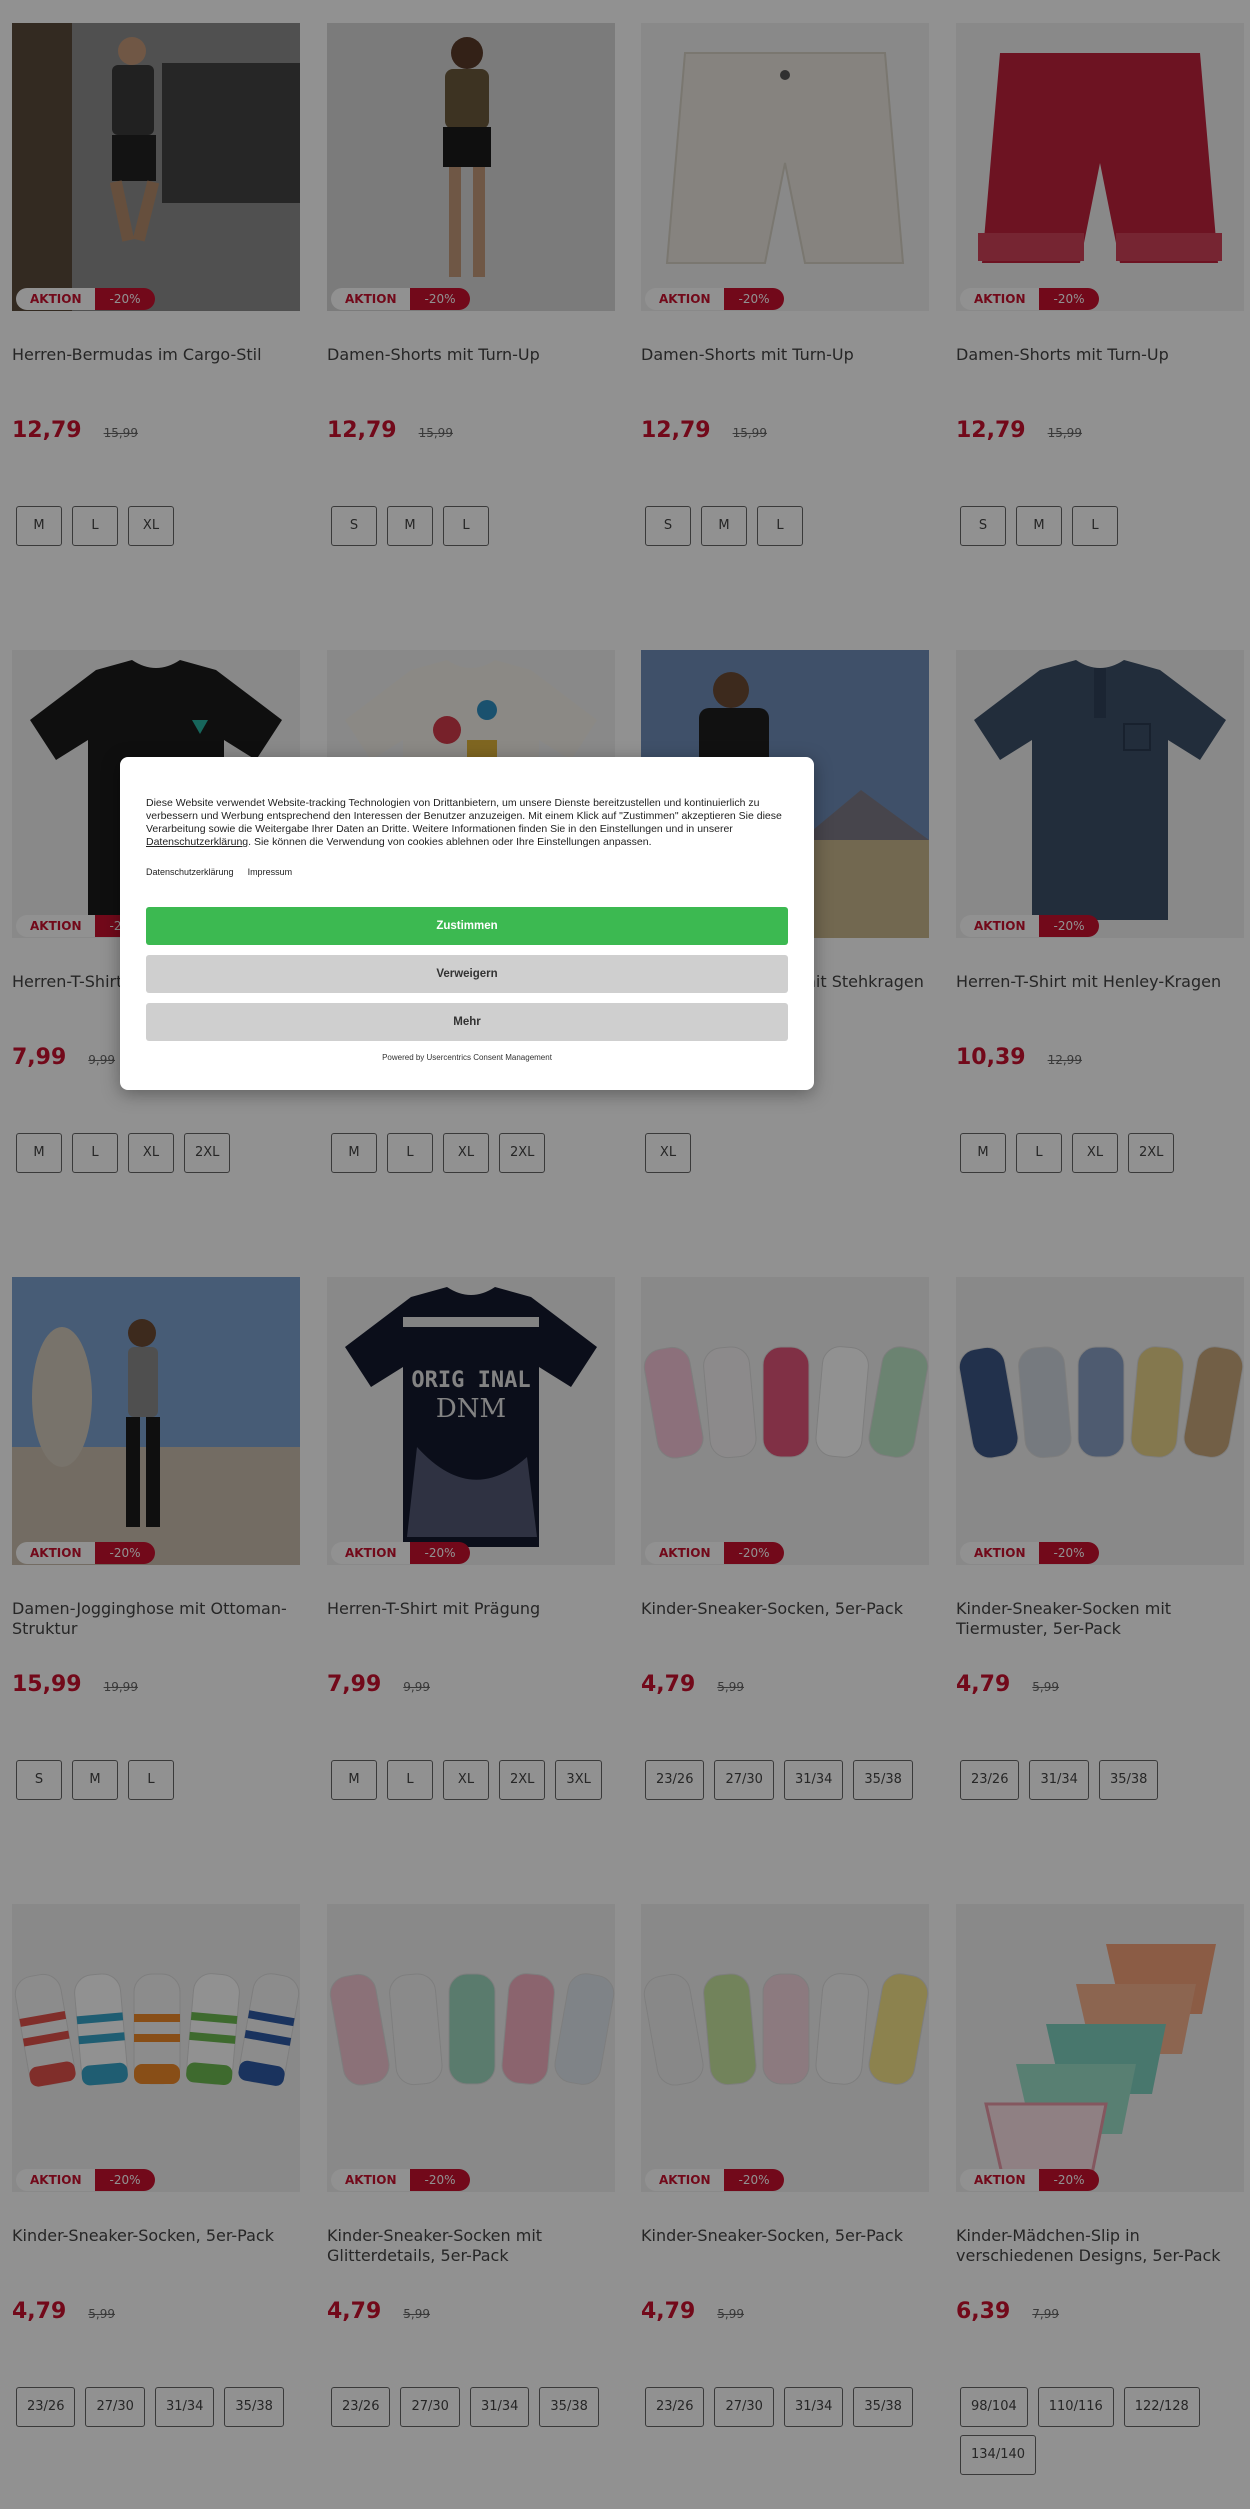 Image resolution: width=1250 pixels, height=2509 pixels. What do you see at coordinates (467, 872) in the screenshot?
I see `consent-links: Datenschutzerklärung Impressum` at bounding box center [467, 872].